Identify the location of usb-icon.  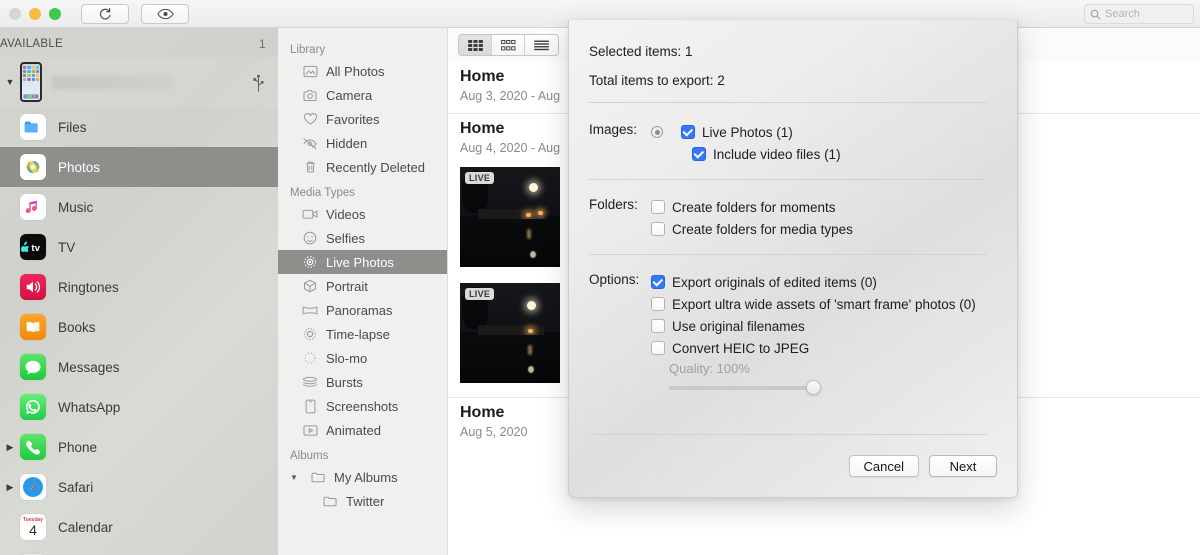
(258, 83).